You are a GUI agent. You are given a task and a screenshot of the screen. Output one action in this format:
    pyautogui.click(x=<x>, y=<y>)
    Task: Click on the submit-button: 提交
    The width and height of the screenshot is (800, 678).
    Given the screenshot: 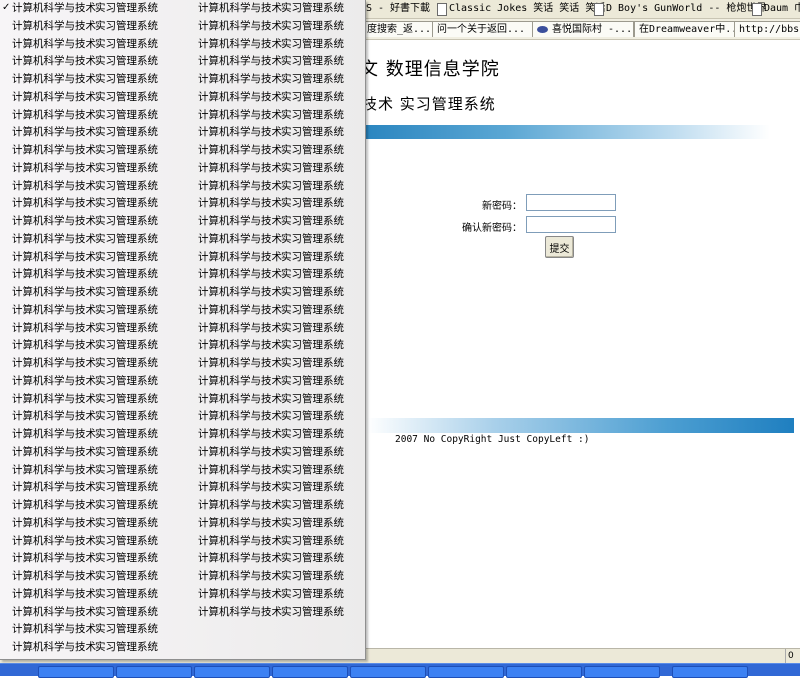 What is the action you would take?
    pyautogui.click(x=559, y=247)
    